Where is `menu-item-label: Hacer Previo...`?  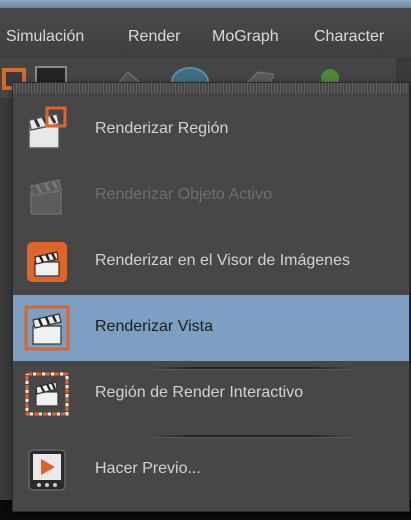
menu-item-label: Hacer Previo... is located at coordinates (148, 468).